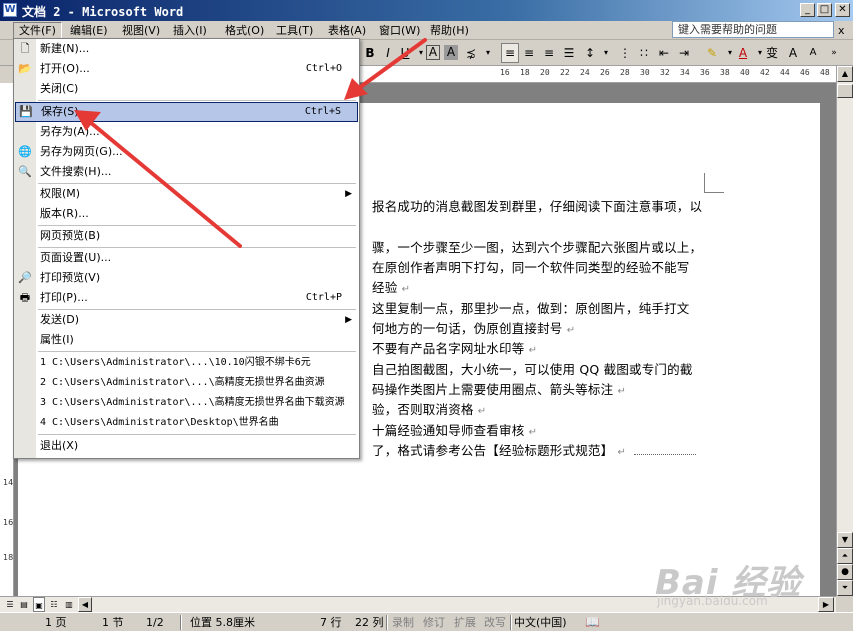 The image size is (853, 631). I want to click on menu-web-preview: 网页预览(B), so click(186, 236).